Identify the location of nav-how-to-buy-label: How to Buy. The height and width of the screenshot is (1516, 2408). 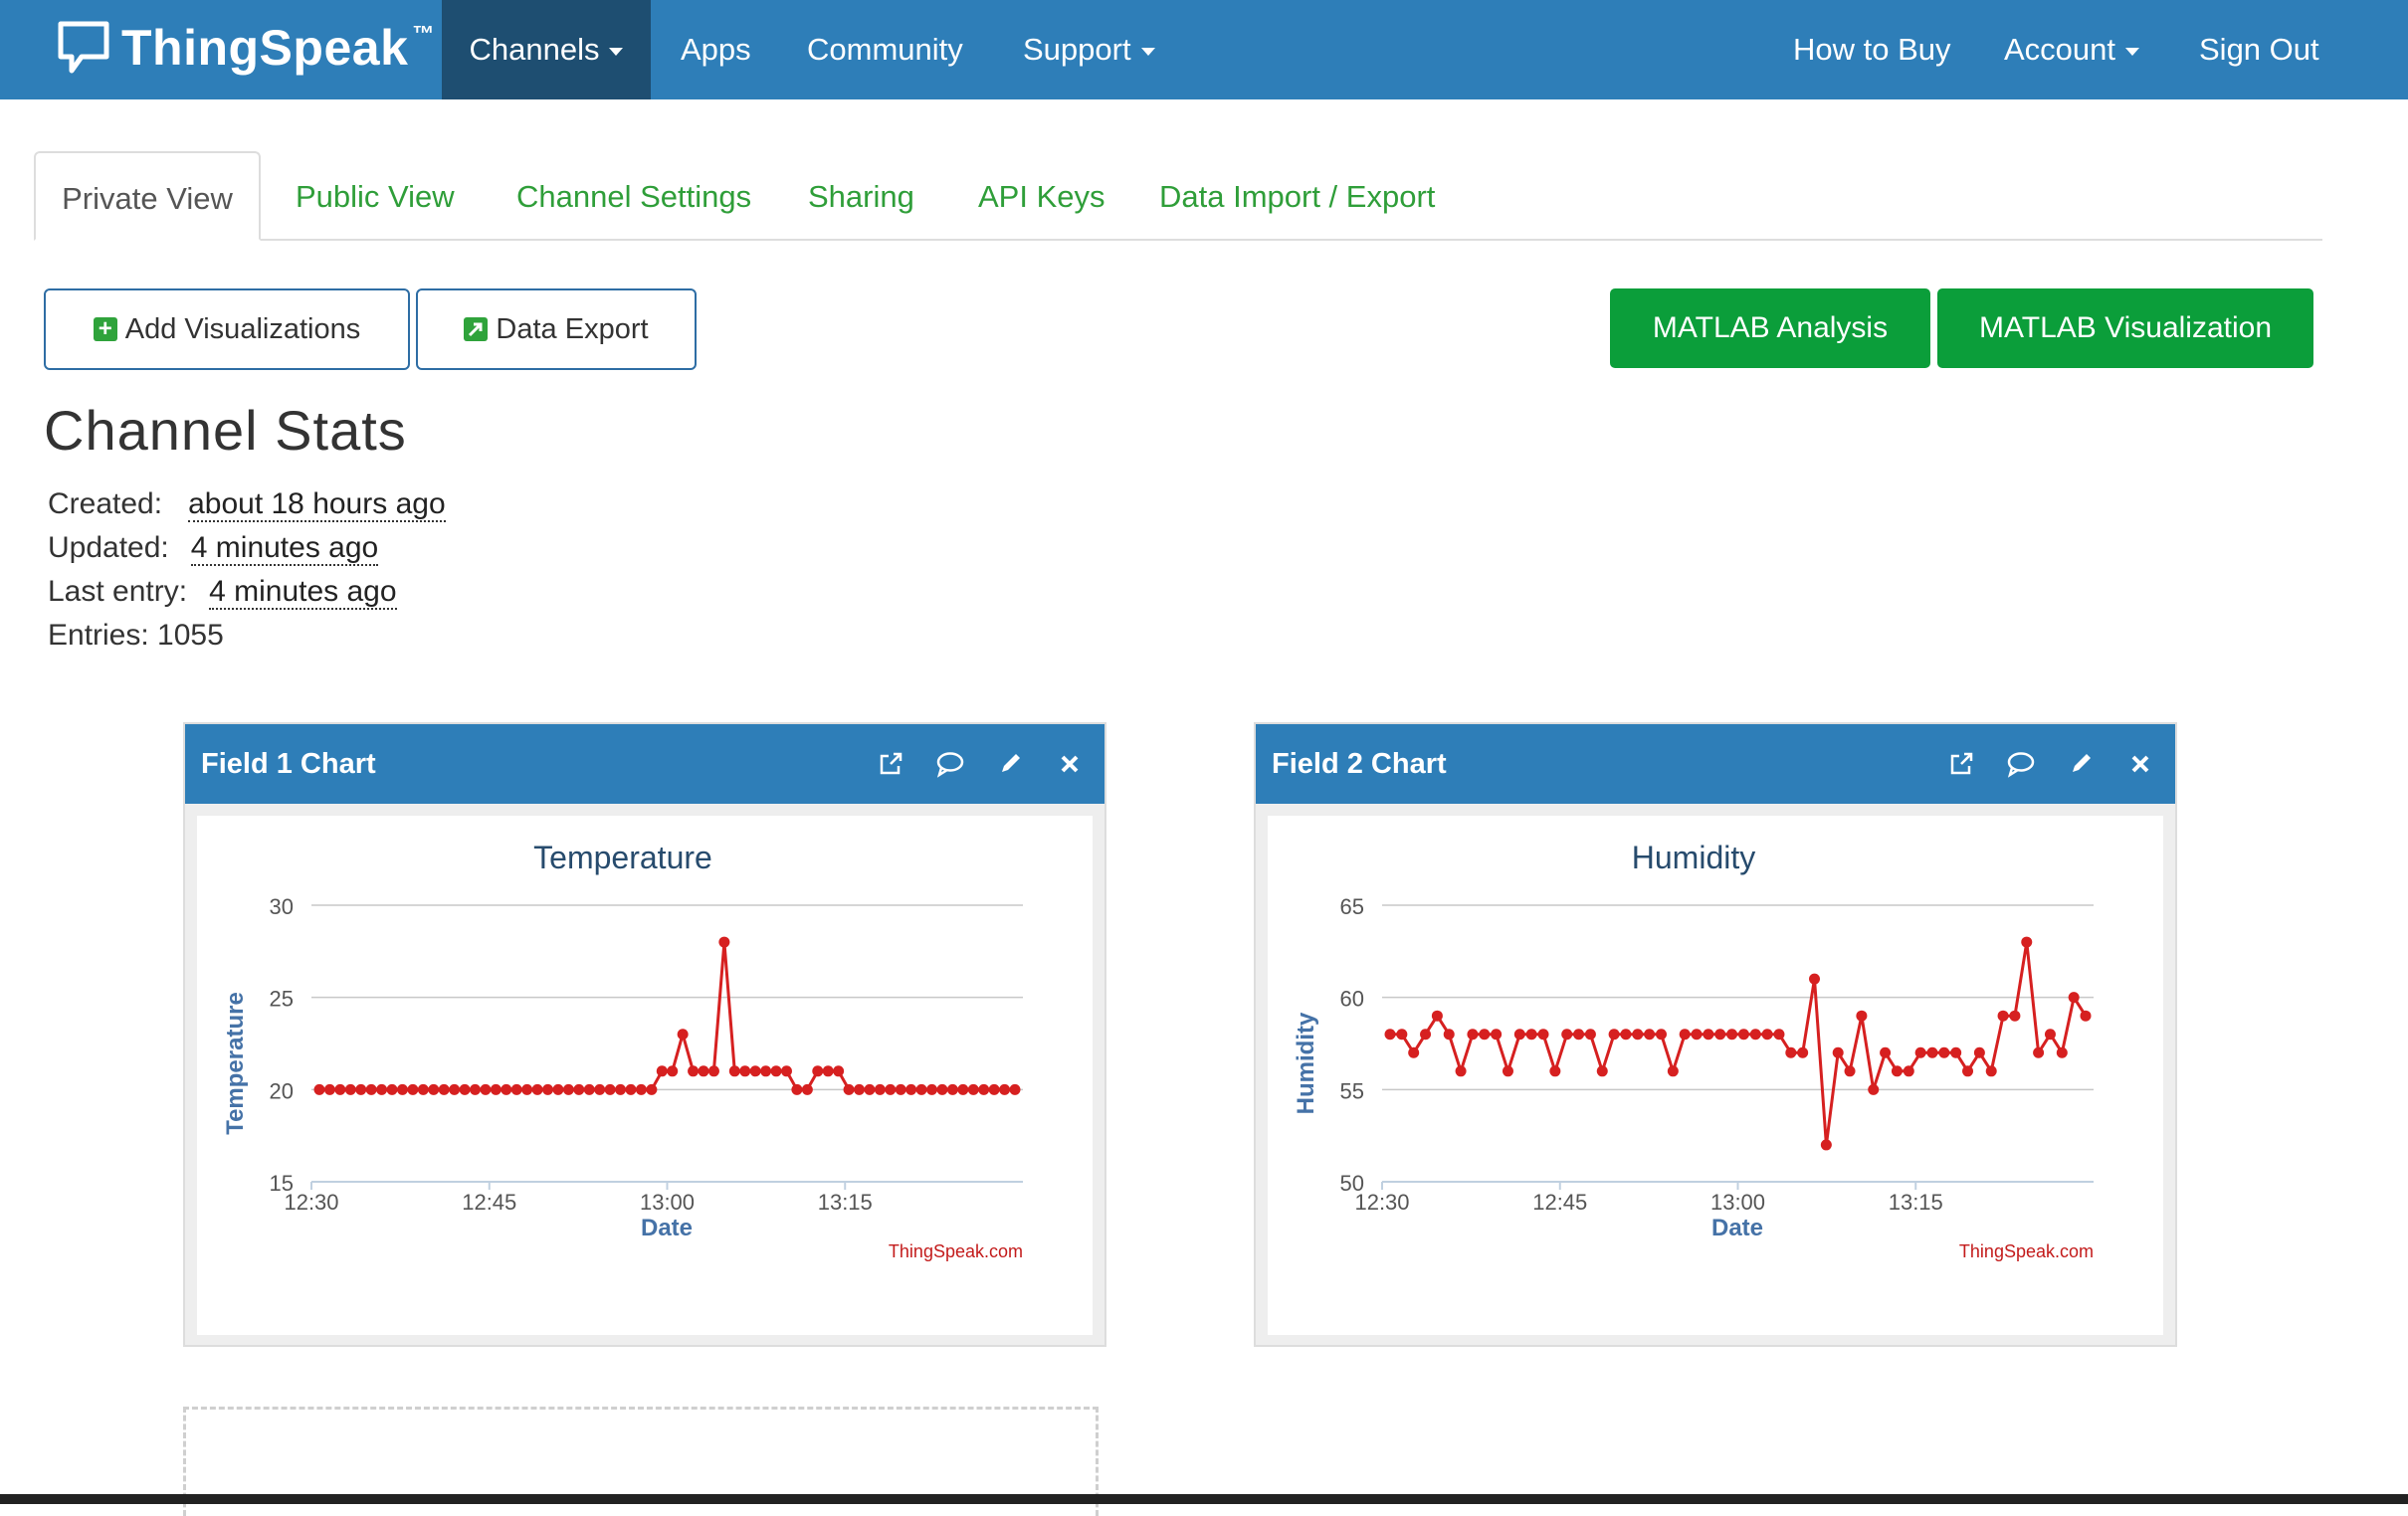
(1872, 49).